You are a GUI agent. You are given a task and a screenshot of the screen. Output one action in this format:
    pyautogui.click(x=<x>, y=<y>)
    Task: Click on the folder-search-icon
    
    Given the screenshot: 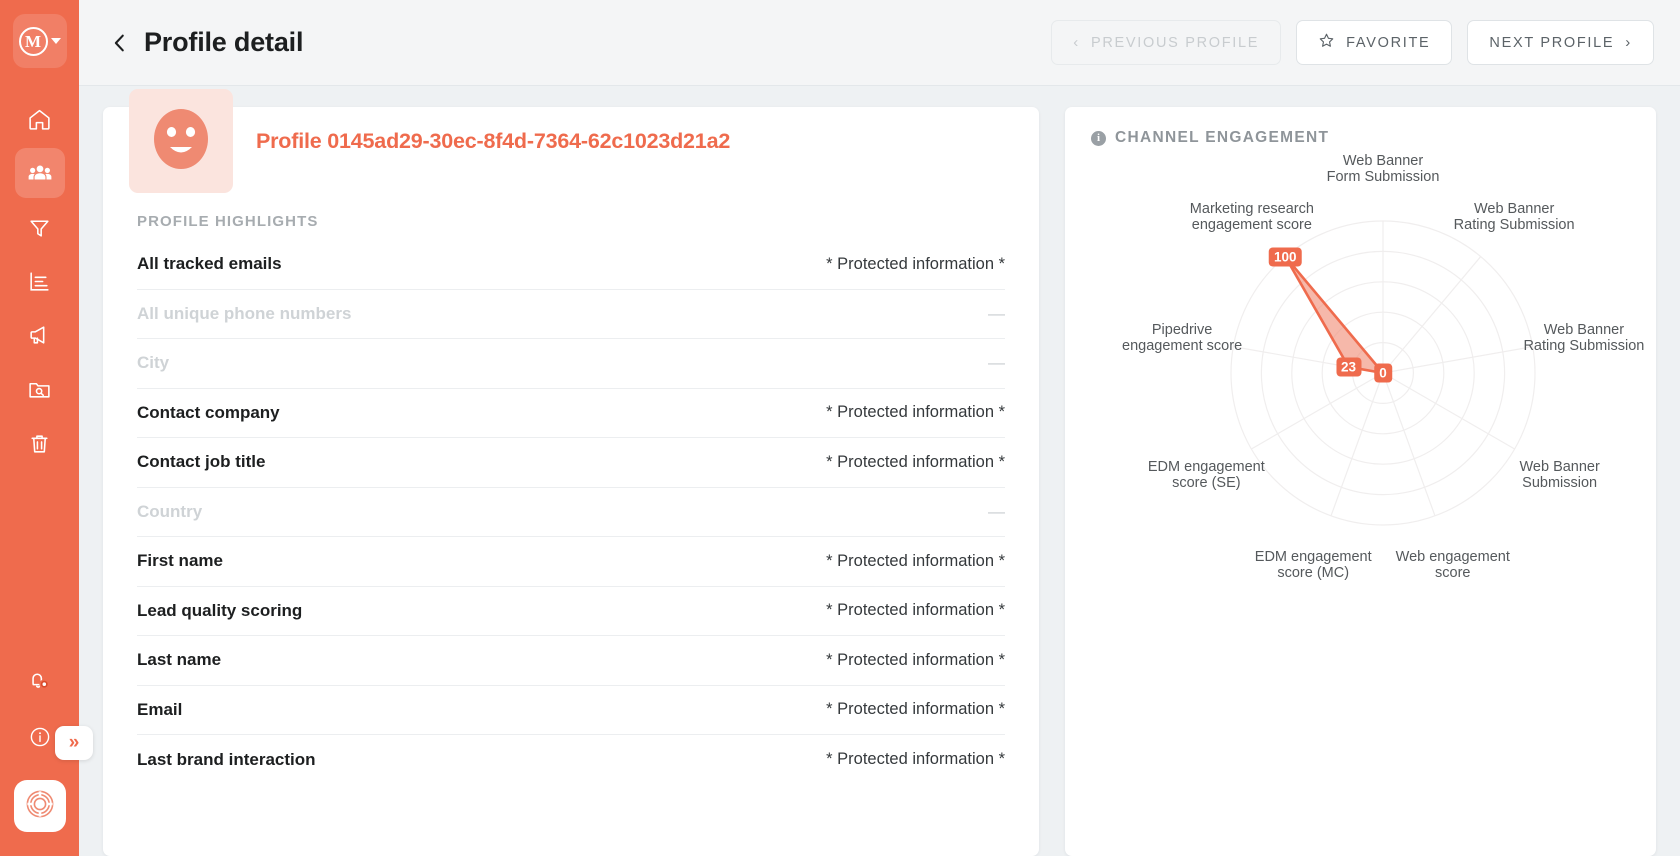 What is the action you would take?
    pyautogui.click(x=39, y=389)
    